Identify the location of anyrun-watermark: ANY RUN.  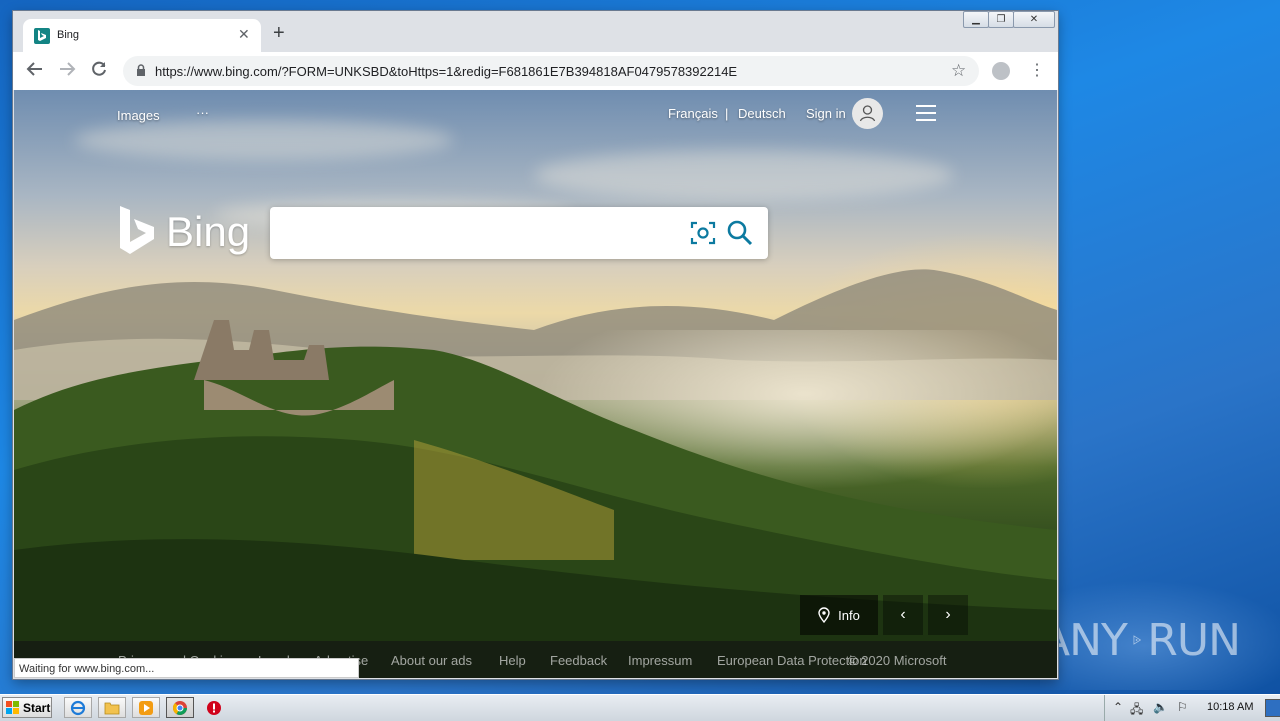
(1140, 640).